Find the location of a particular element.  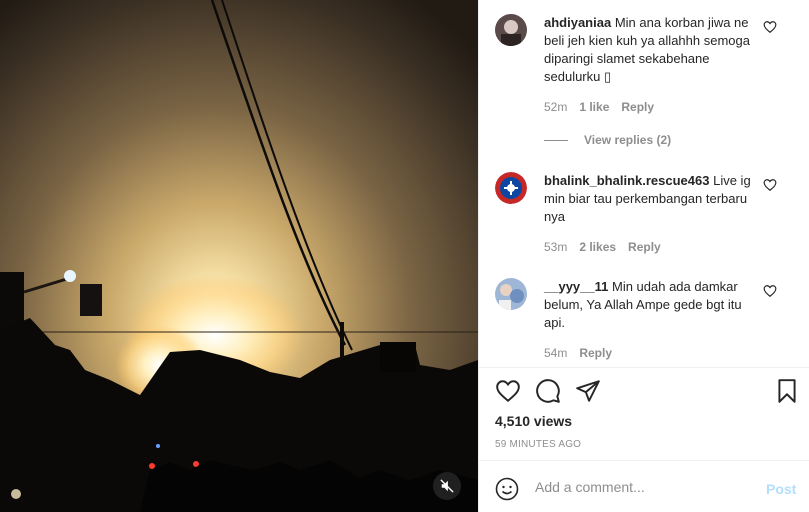

view-replies-button: View replies (2) is located at coordinates (607, 140).